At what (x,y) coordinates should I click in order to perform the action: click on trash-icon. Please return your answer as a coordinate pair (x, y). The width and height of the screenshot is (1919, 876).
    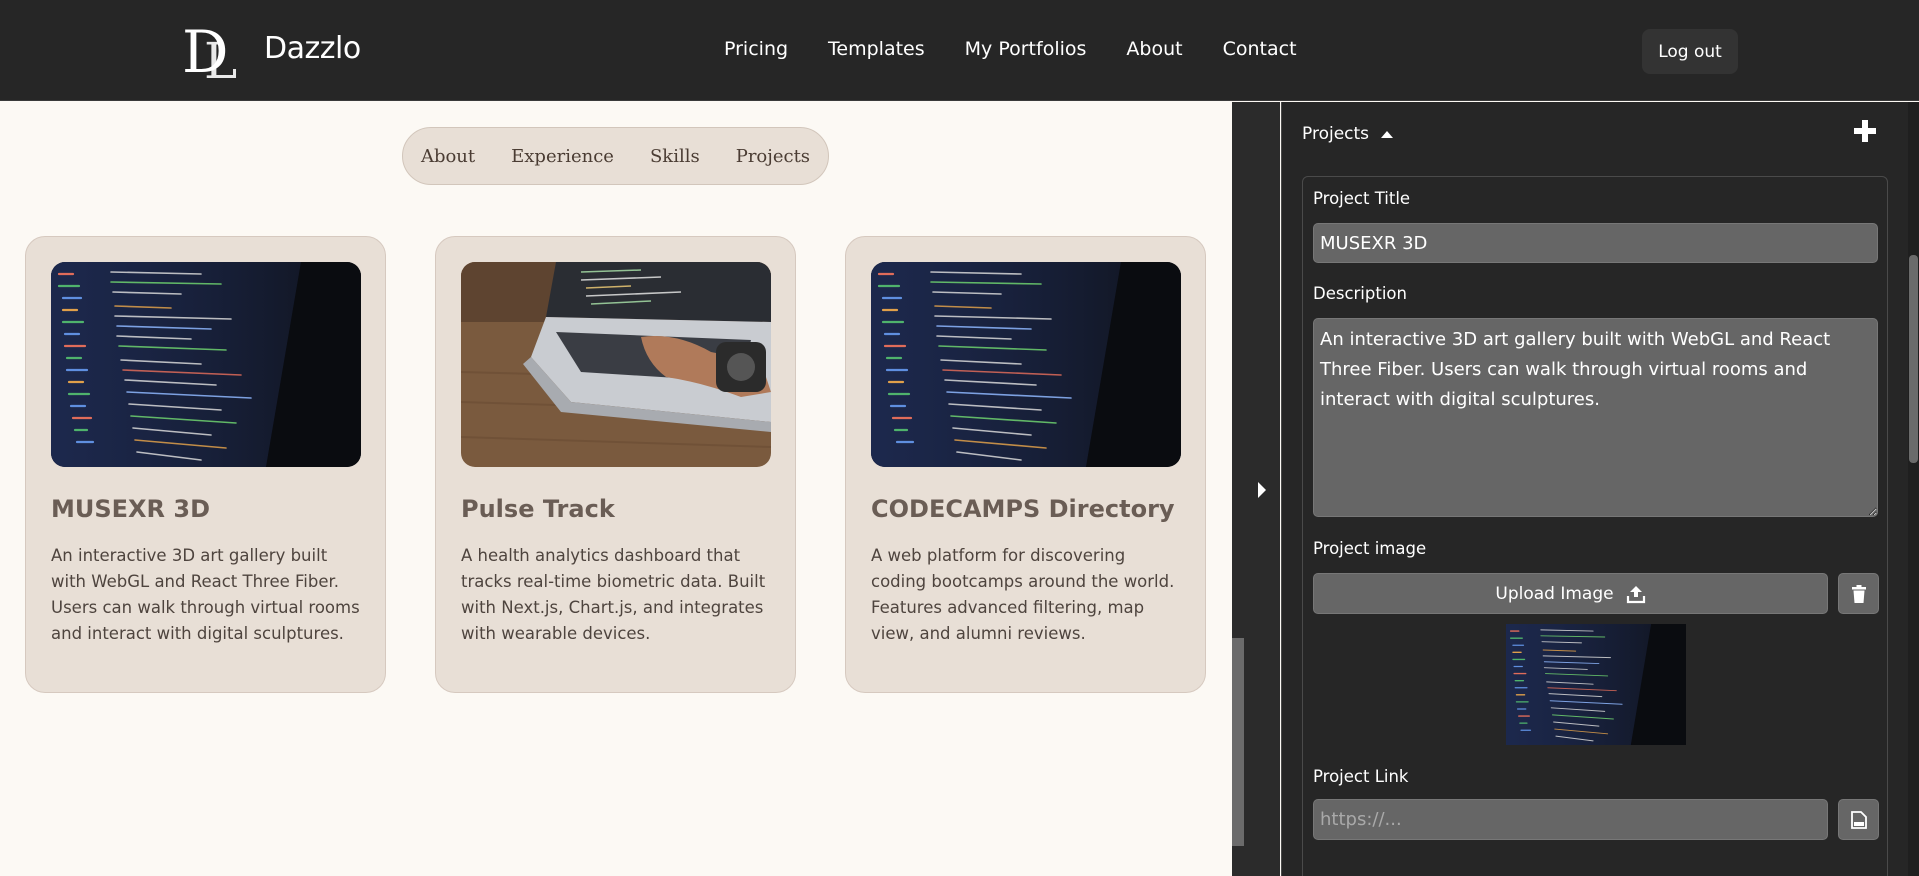
    Looking at the image, I should click on (1858, 593).